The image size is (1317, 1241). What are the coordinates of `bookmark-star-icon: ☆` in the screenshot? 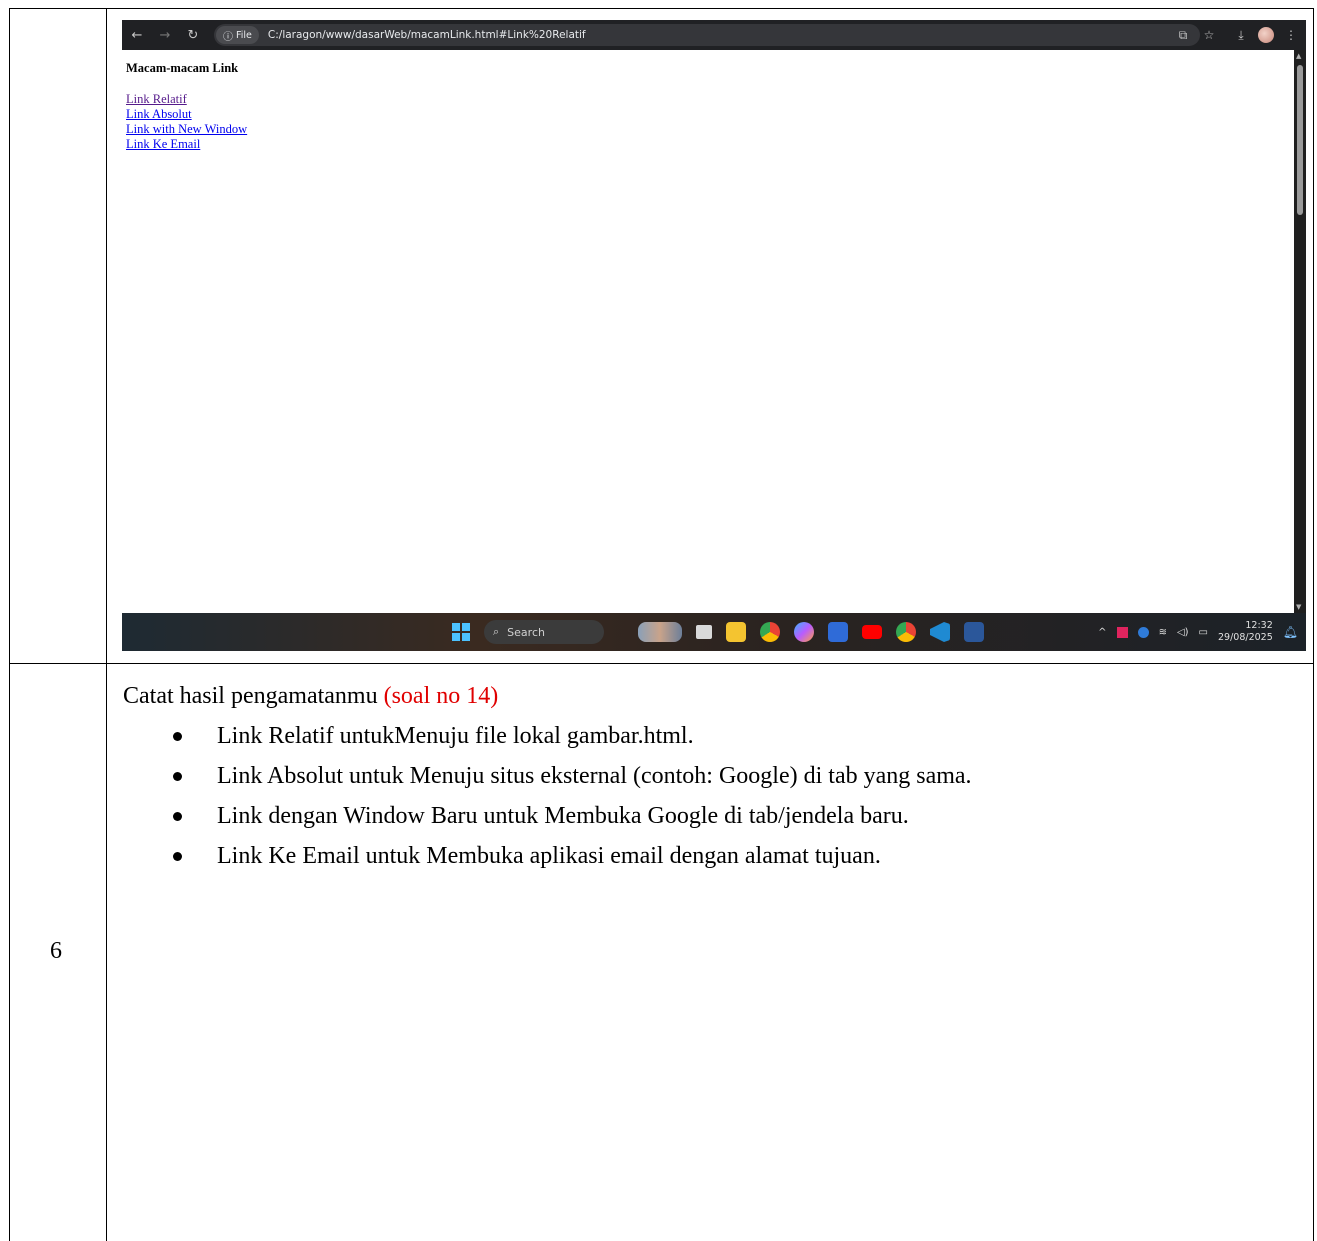 It's located at (1209, 35).